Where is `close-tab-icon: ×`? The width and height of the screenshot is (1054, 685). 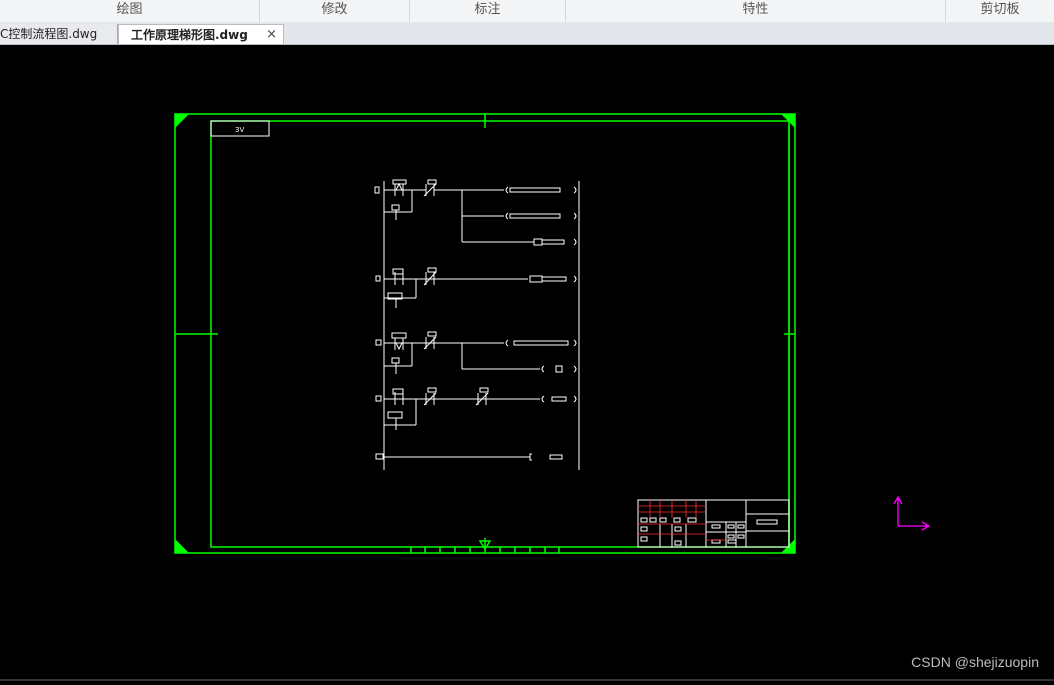 close-tab-icon: × is located at coordinates (271, 35).